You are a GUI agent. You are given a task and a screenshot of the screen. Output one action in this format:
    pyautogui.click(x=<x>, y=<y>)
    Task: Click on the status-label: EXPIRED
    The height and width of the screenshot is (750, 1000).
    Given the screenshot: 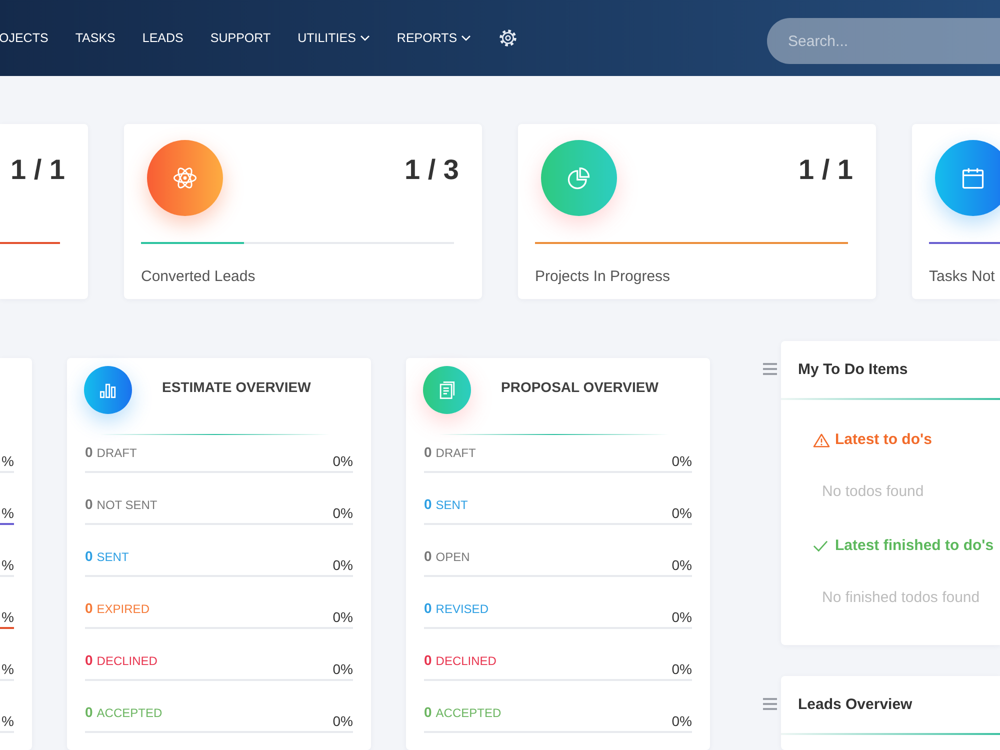 What is the action you would take?
    pyautogui.click(x=123, y=609)
    